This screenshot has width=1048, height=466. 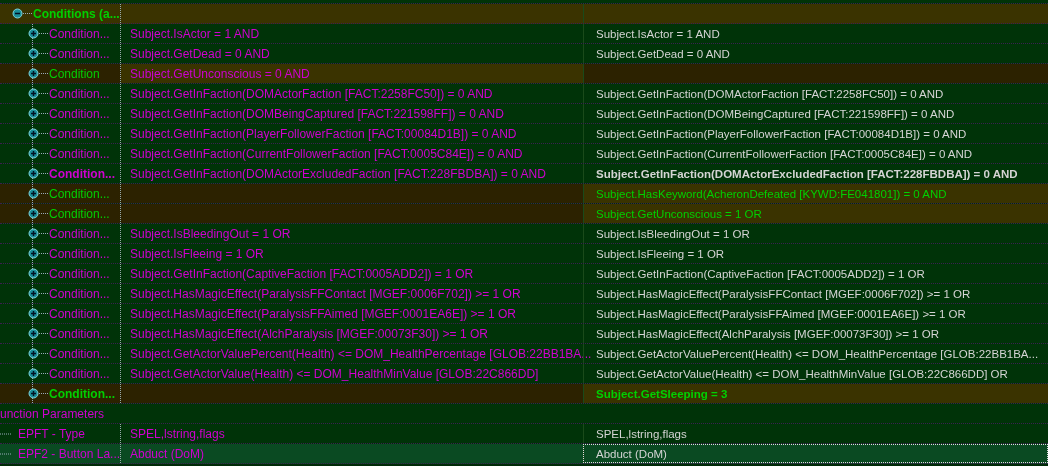 What do you see at coordinates (662, 393) in the screenshot?
I see `table-cell: Subject.GetSleeping = 3` at bounding box center [662, 393].